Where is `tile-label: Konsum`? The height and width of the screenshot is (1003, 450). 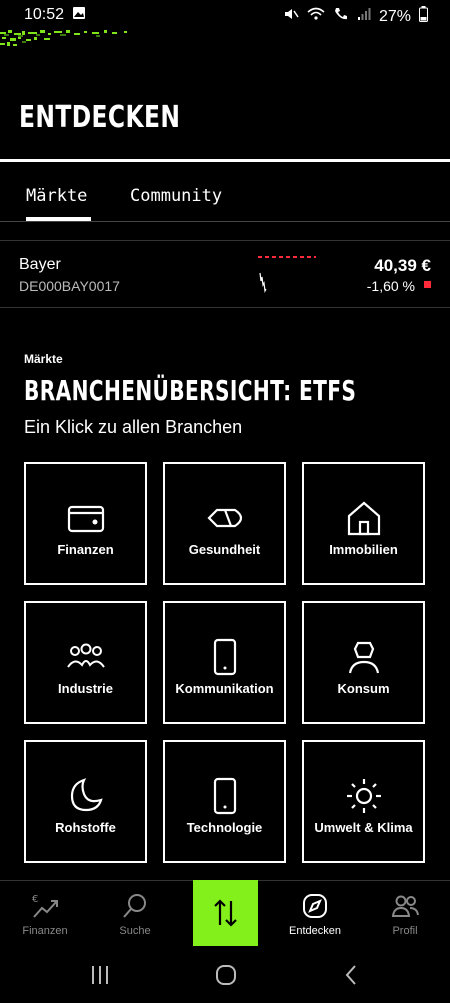
tile-label: Konsum is located at coordinates (363, 688).